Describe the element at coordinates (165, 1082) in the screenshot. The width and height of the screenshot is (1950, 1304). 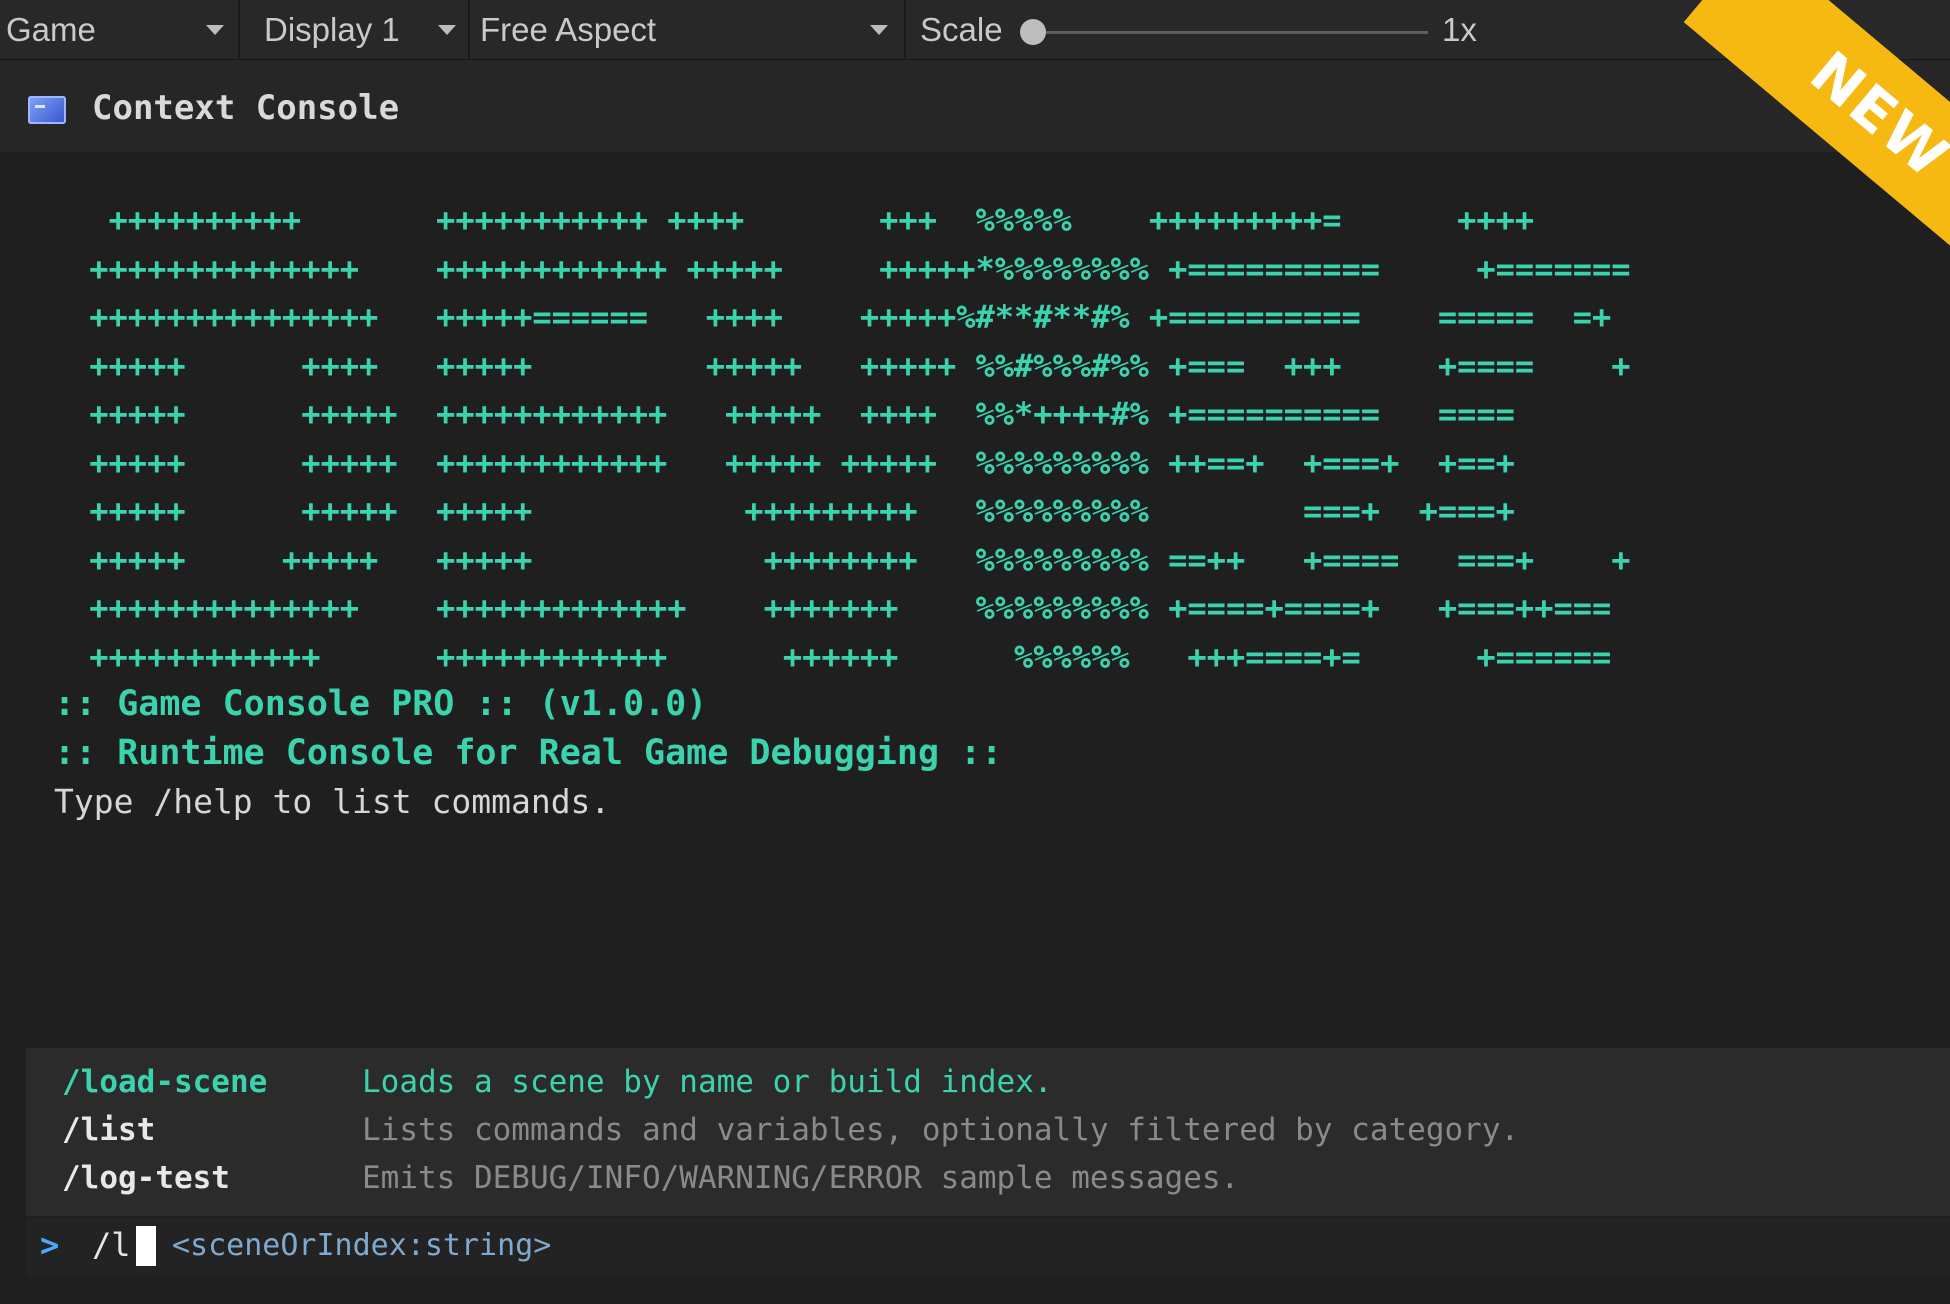
I see `suggestion-command: /load-scene` at that location.